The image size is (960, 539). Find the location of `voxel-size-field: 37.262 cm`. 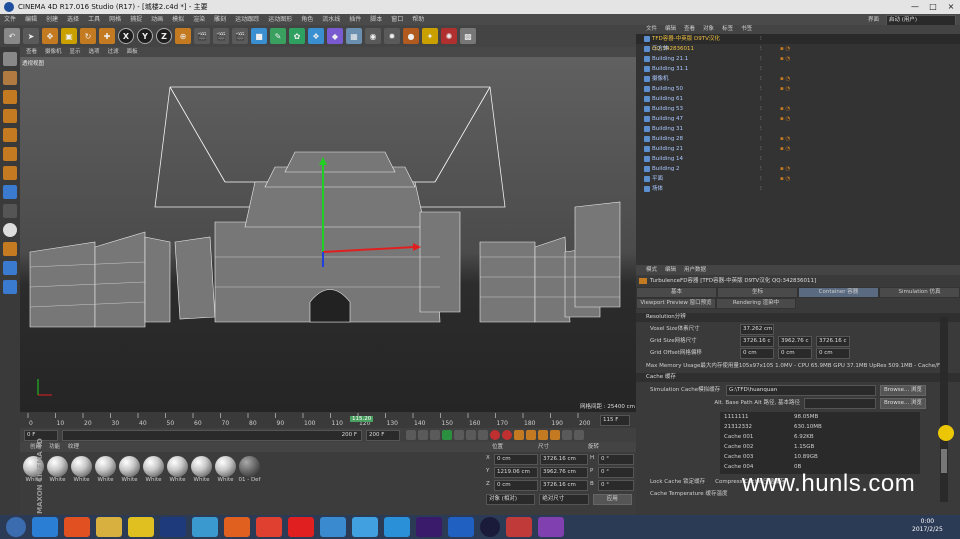

voxel-size-field: 37.262 cm is located at coordinates (757, 329).